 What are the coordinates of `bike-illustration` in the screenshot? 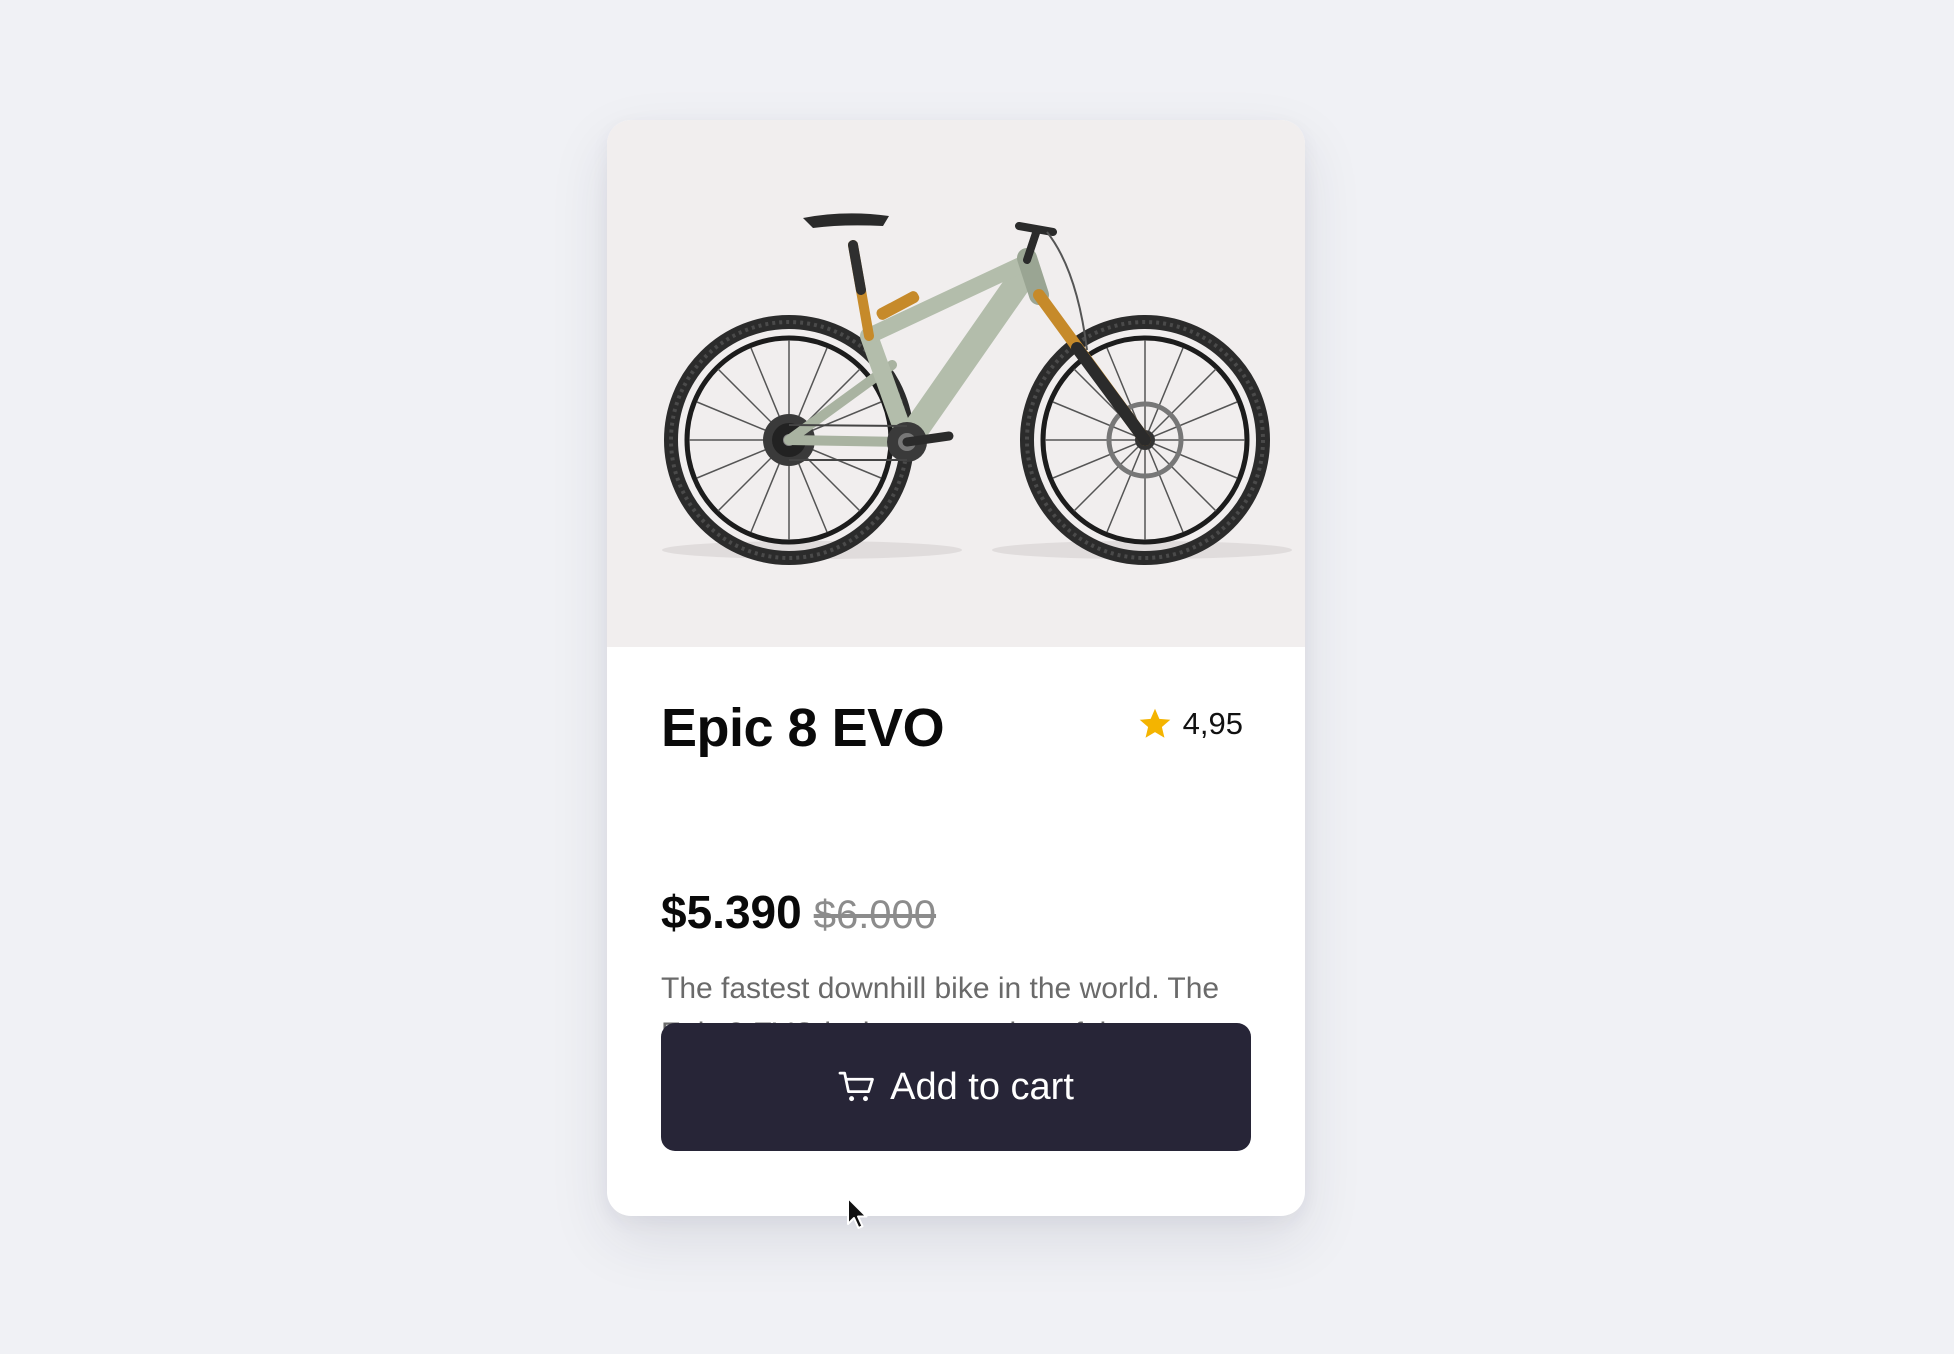 It's located at (977, 389).